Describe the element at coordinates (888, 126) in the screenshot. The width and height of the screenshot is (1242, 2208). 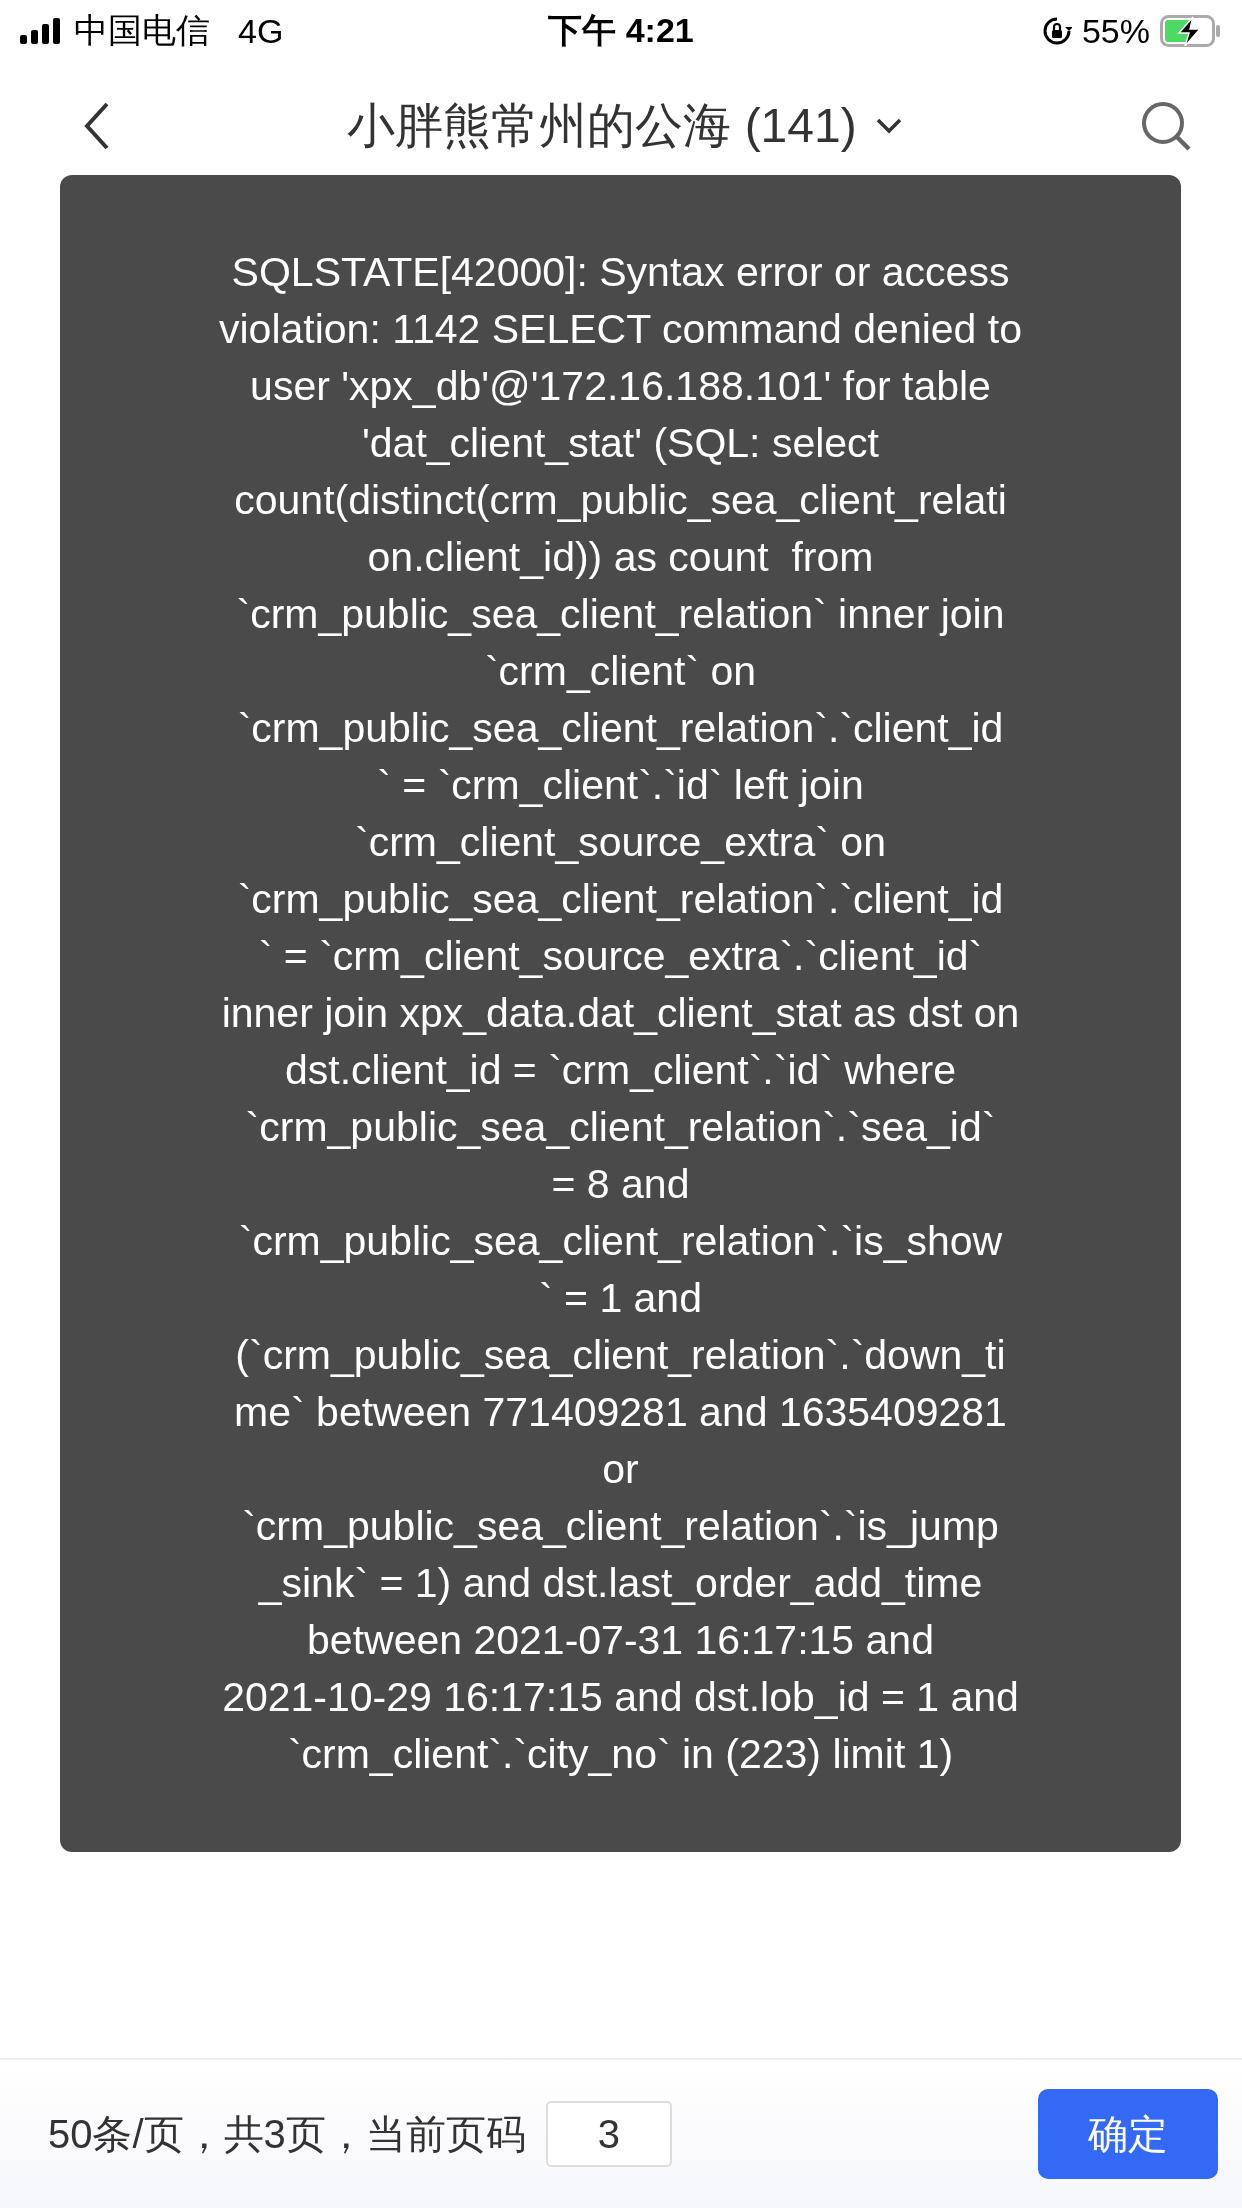
I see `chevron-down-icon` at that location.